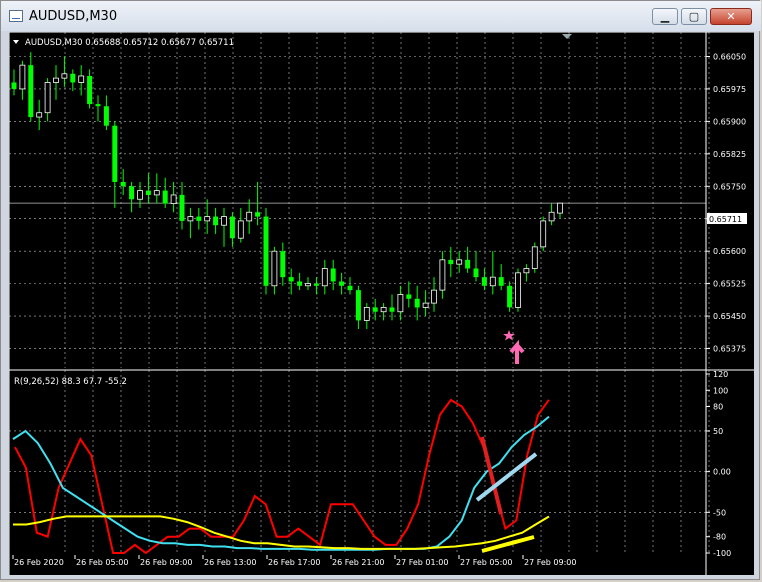 The image size is (762, 582). I want to click on chart-window-icon, so click(16, 16).